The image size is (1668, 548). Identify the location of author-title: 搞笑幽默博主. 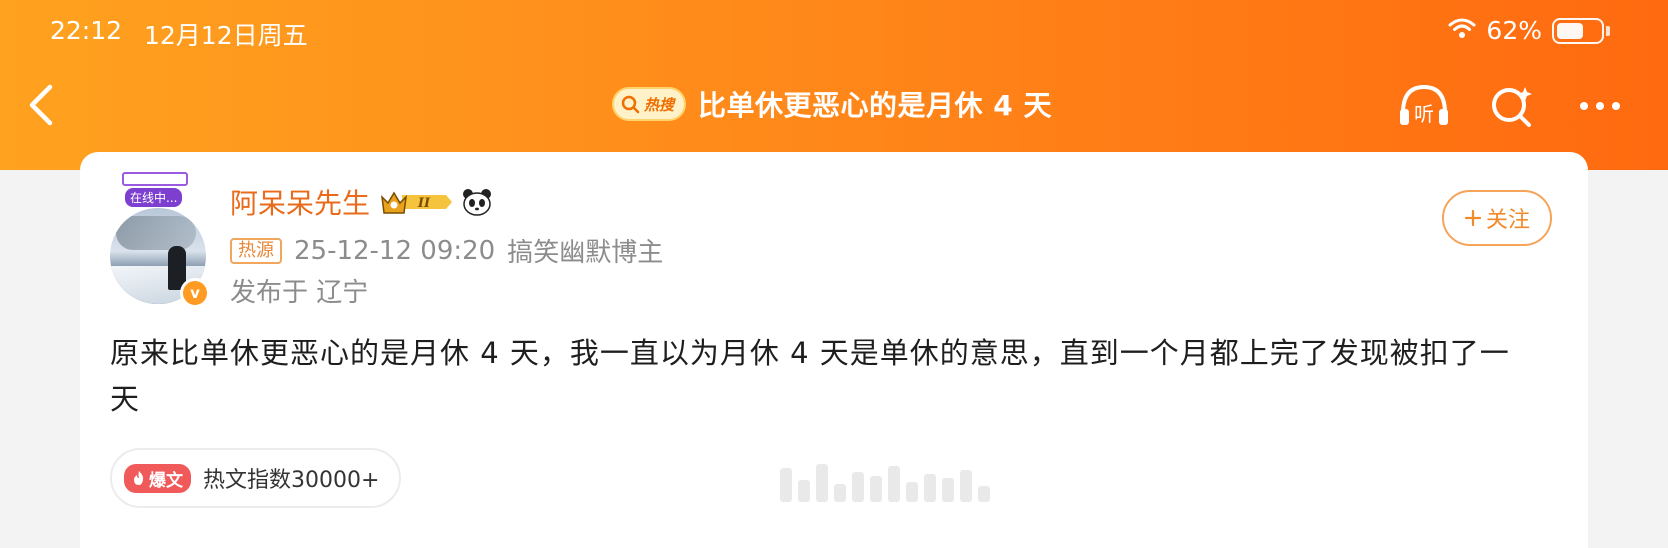
(585, 253).